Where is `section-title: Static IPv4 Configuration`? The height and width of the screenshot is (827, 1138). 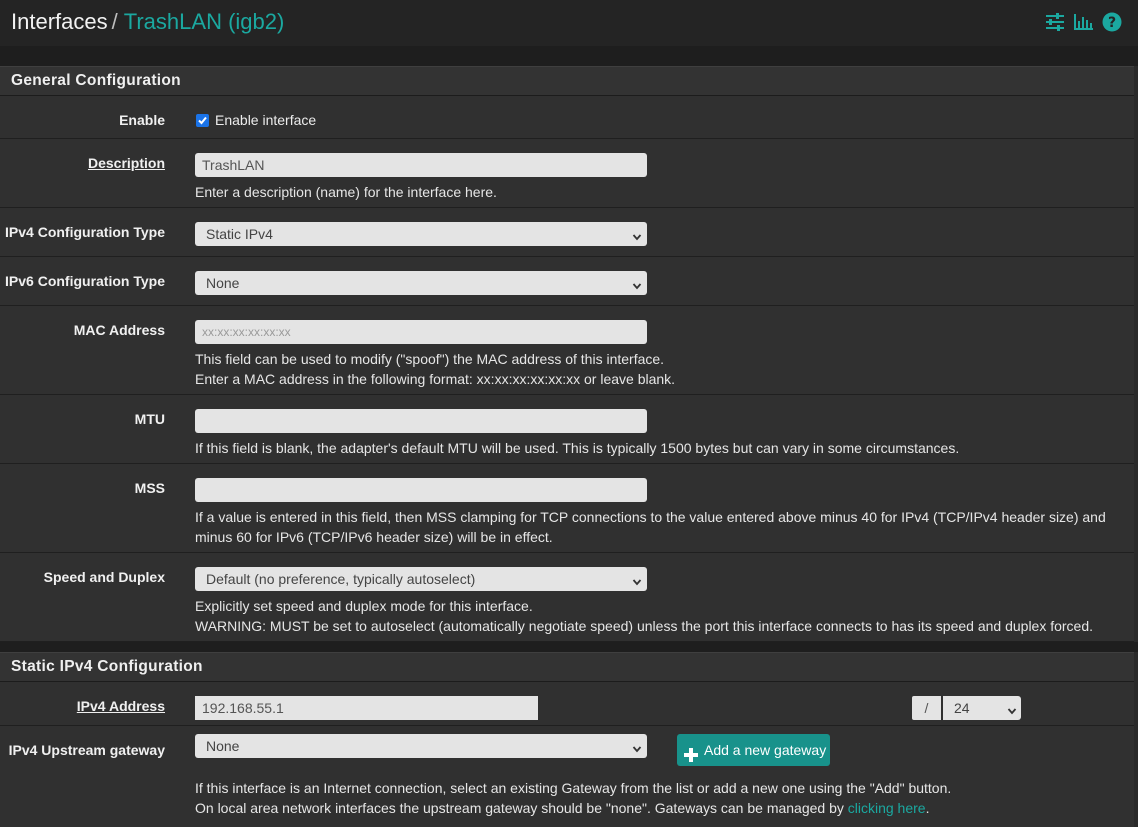 section-title: Static IPv4 Configuration is located at coordinates (107, 666).